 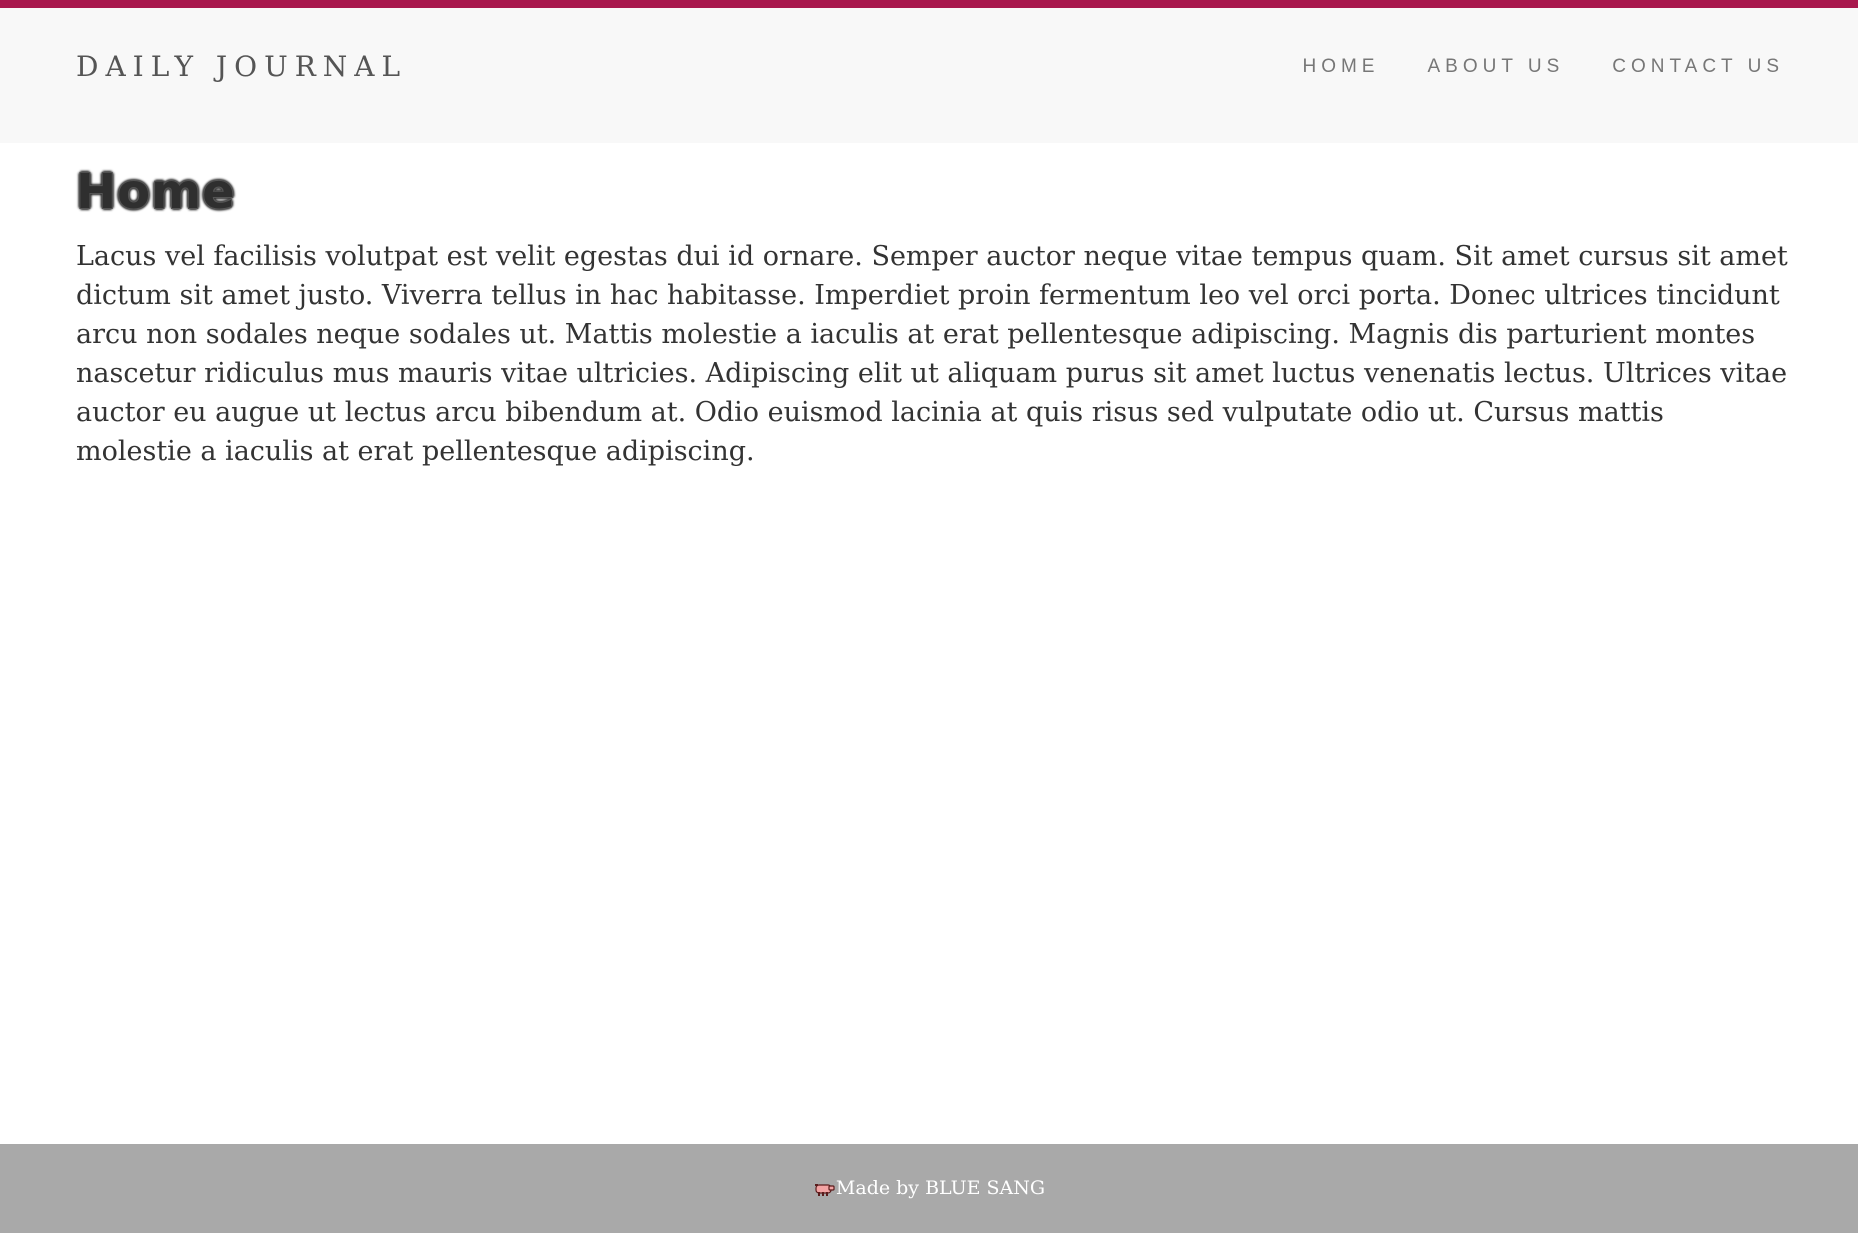 I want to click on footer-credit: Made by BLUE SANG, so click(x=929, y=1188).